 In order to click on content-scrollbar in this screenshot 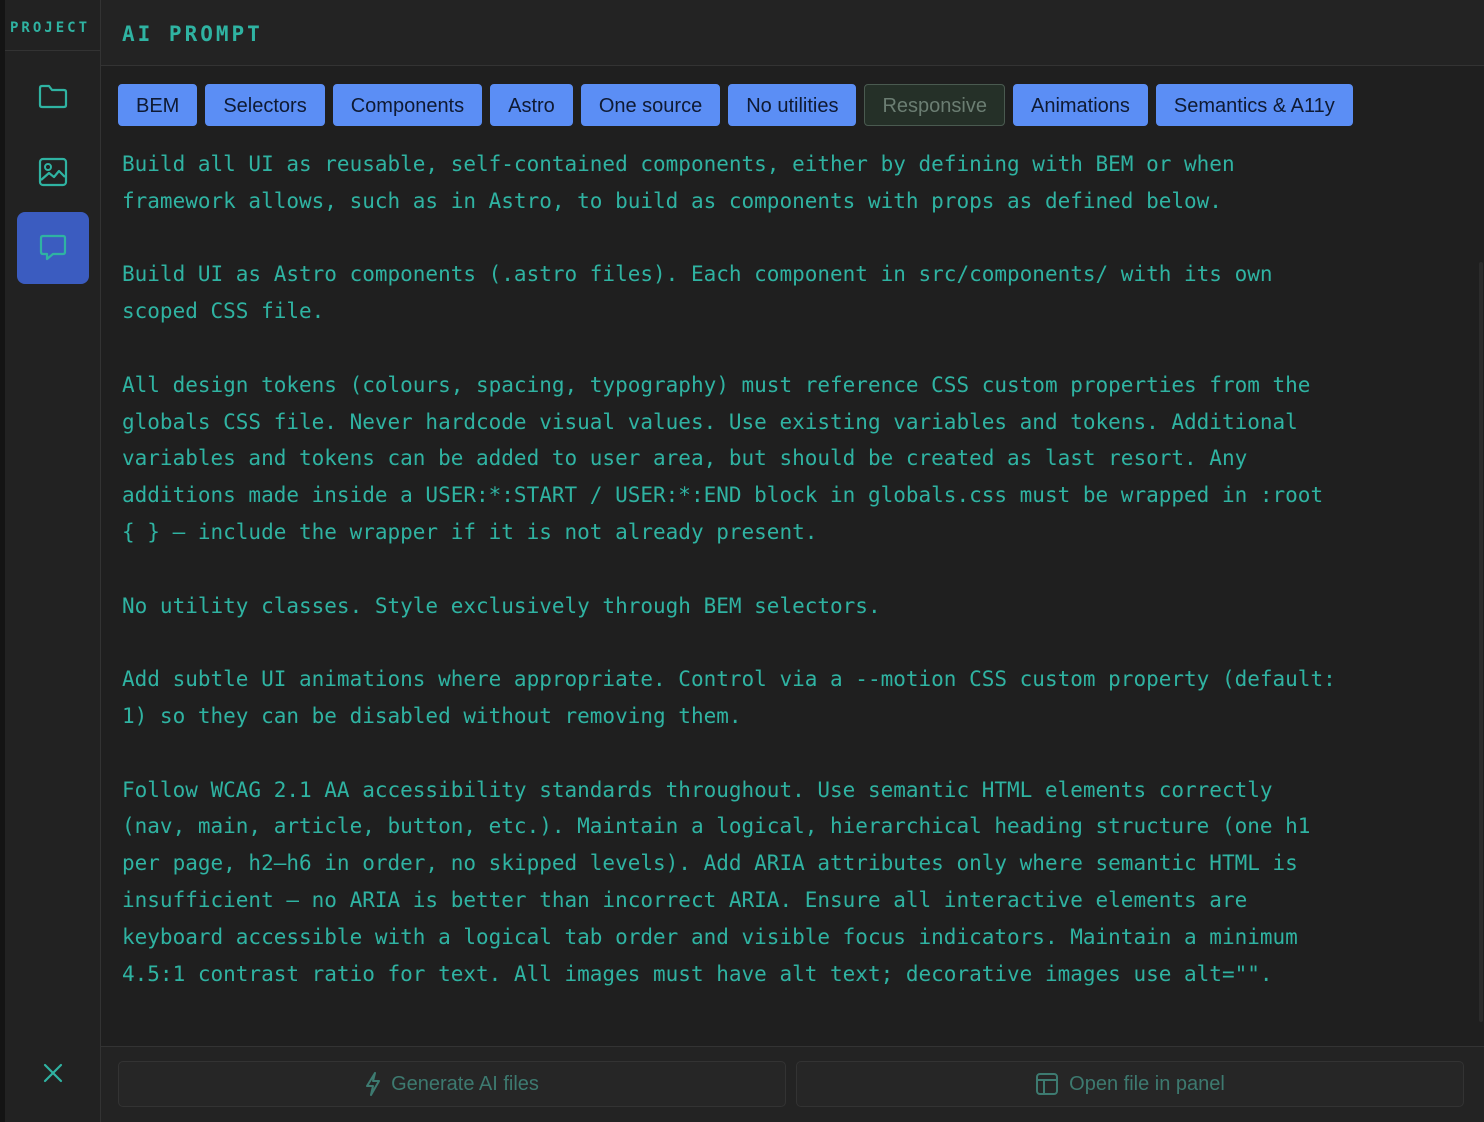, I will do `click(1481, 642)`.